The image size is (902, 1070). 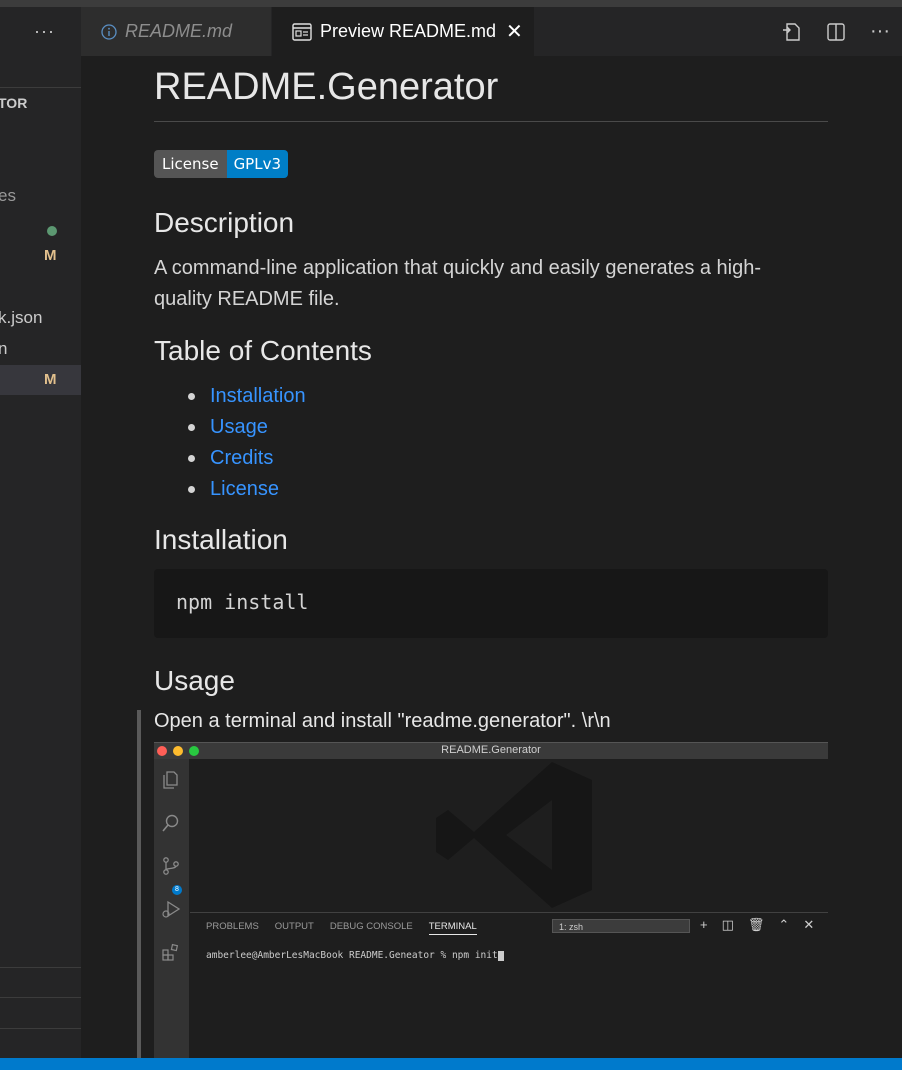 I want to click on file-item-selected: M, so click(x=40, y=380).